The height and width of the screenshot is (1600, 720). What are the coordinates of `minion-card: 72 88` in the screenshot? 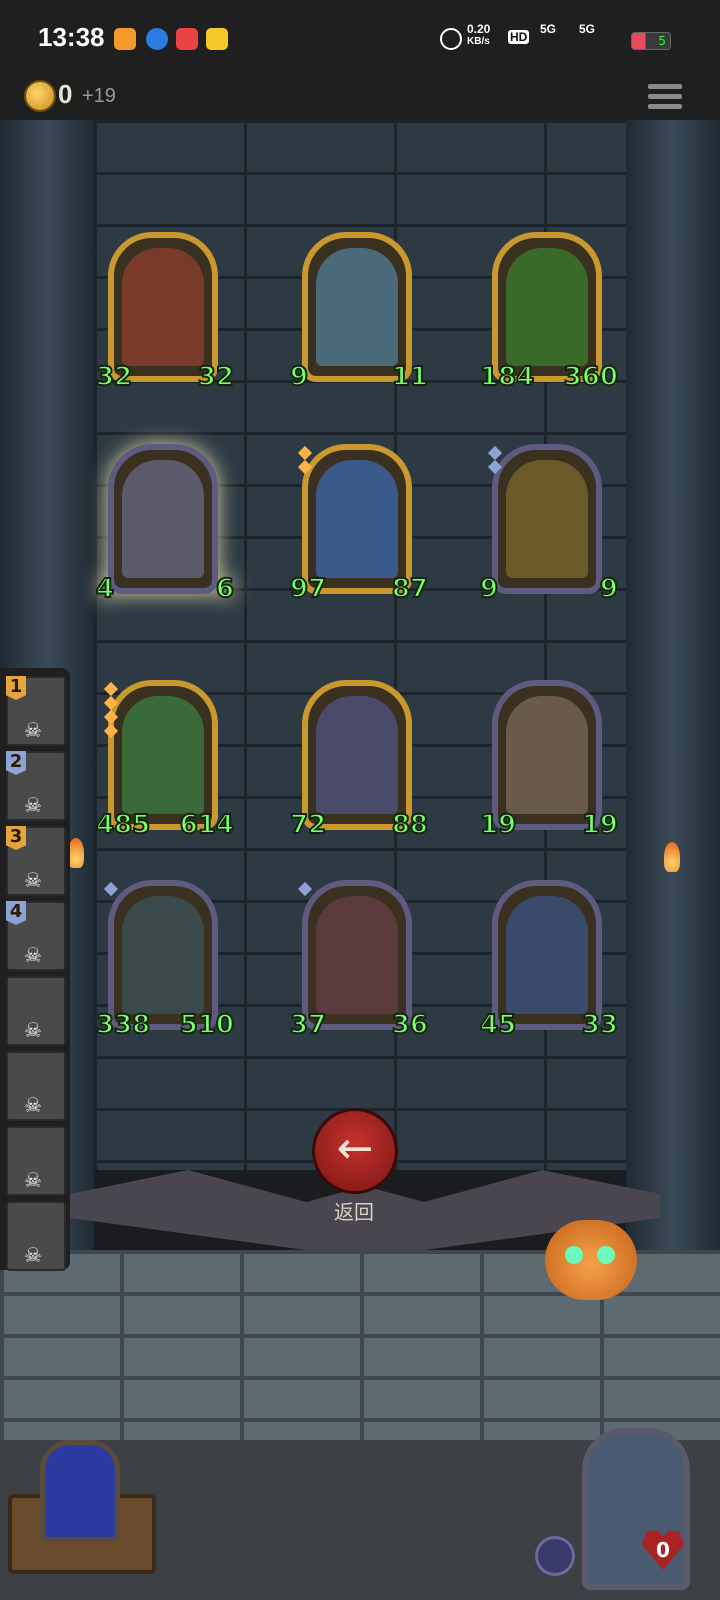 It's located at (359, 760).